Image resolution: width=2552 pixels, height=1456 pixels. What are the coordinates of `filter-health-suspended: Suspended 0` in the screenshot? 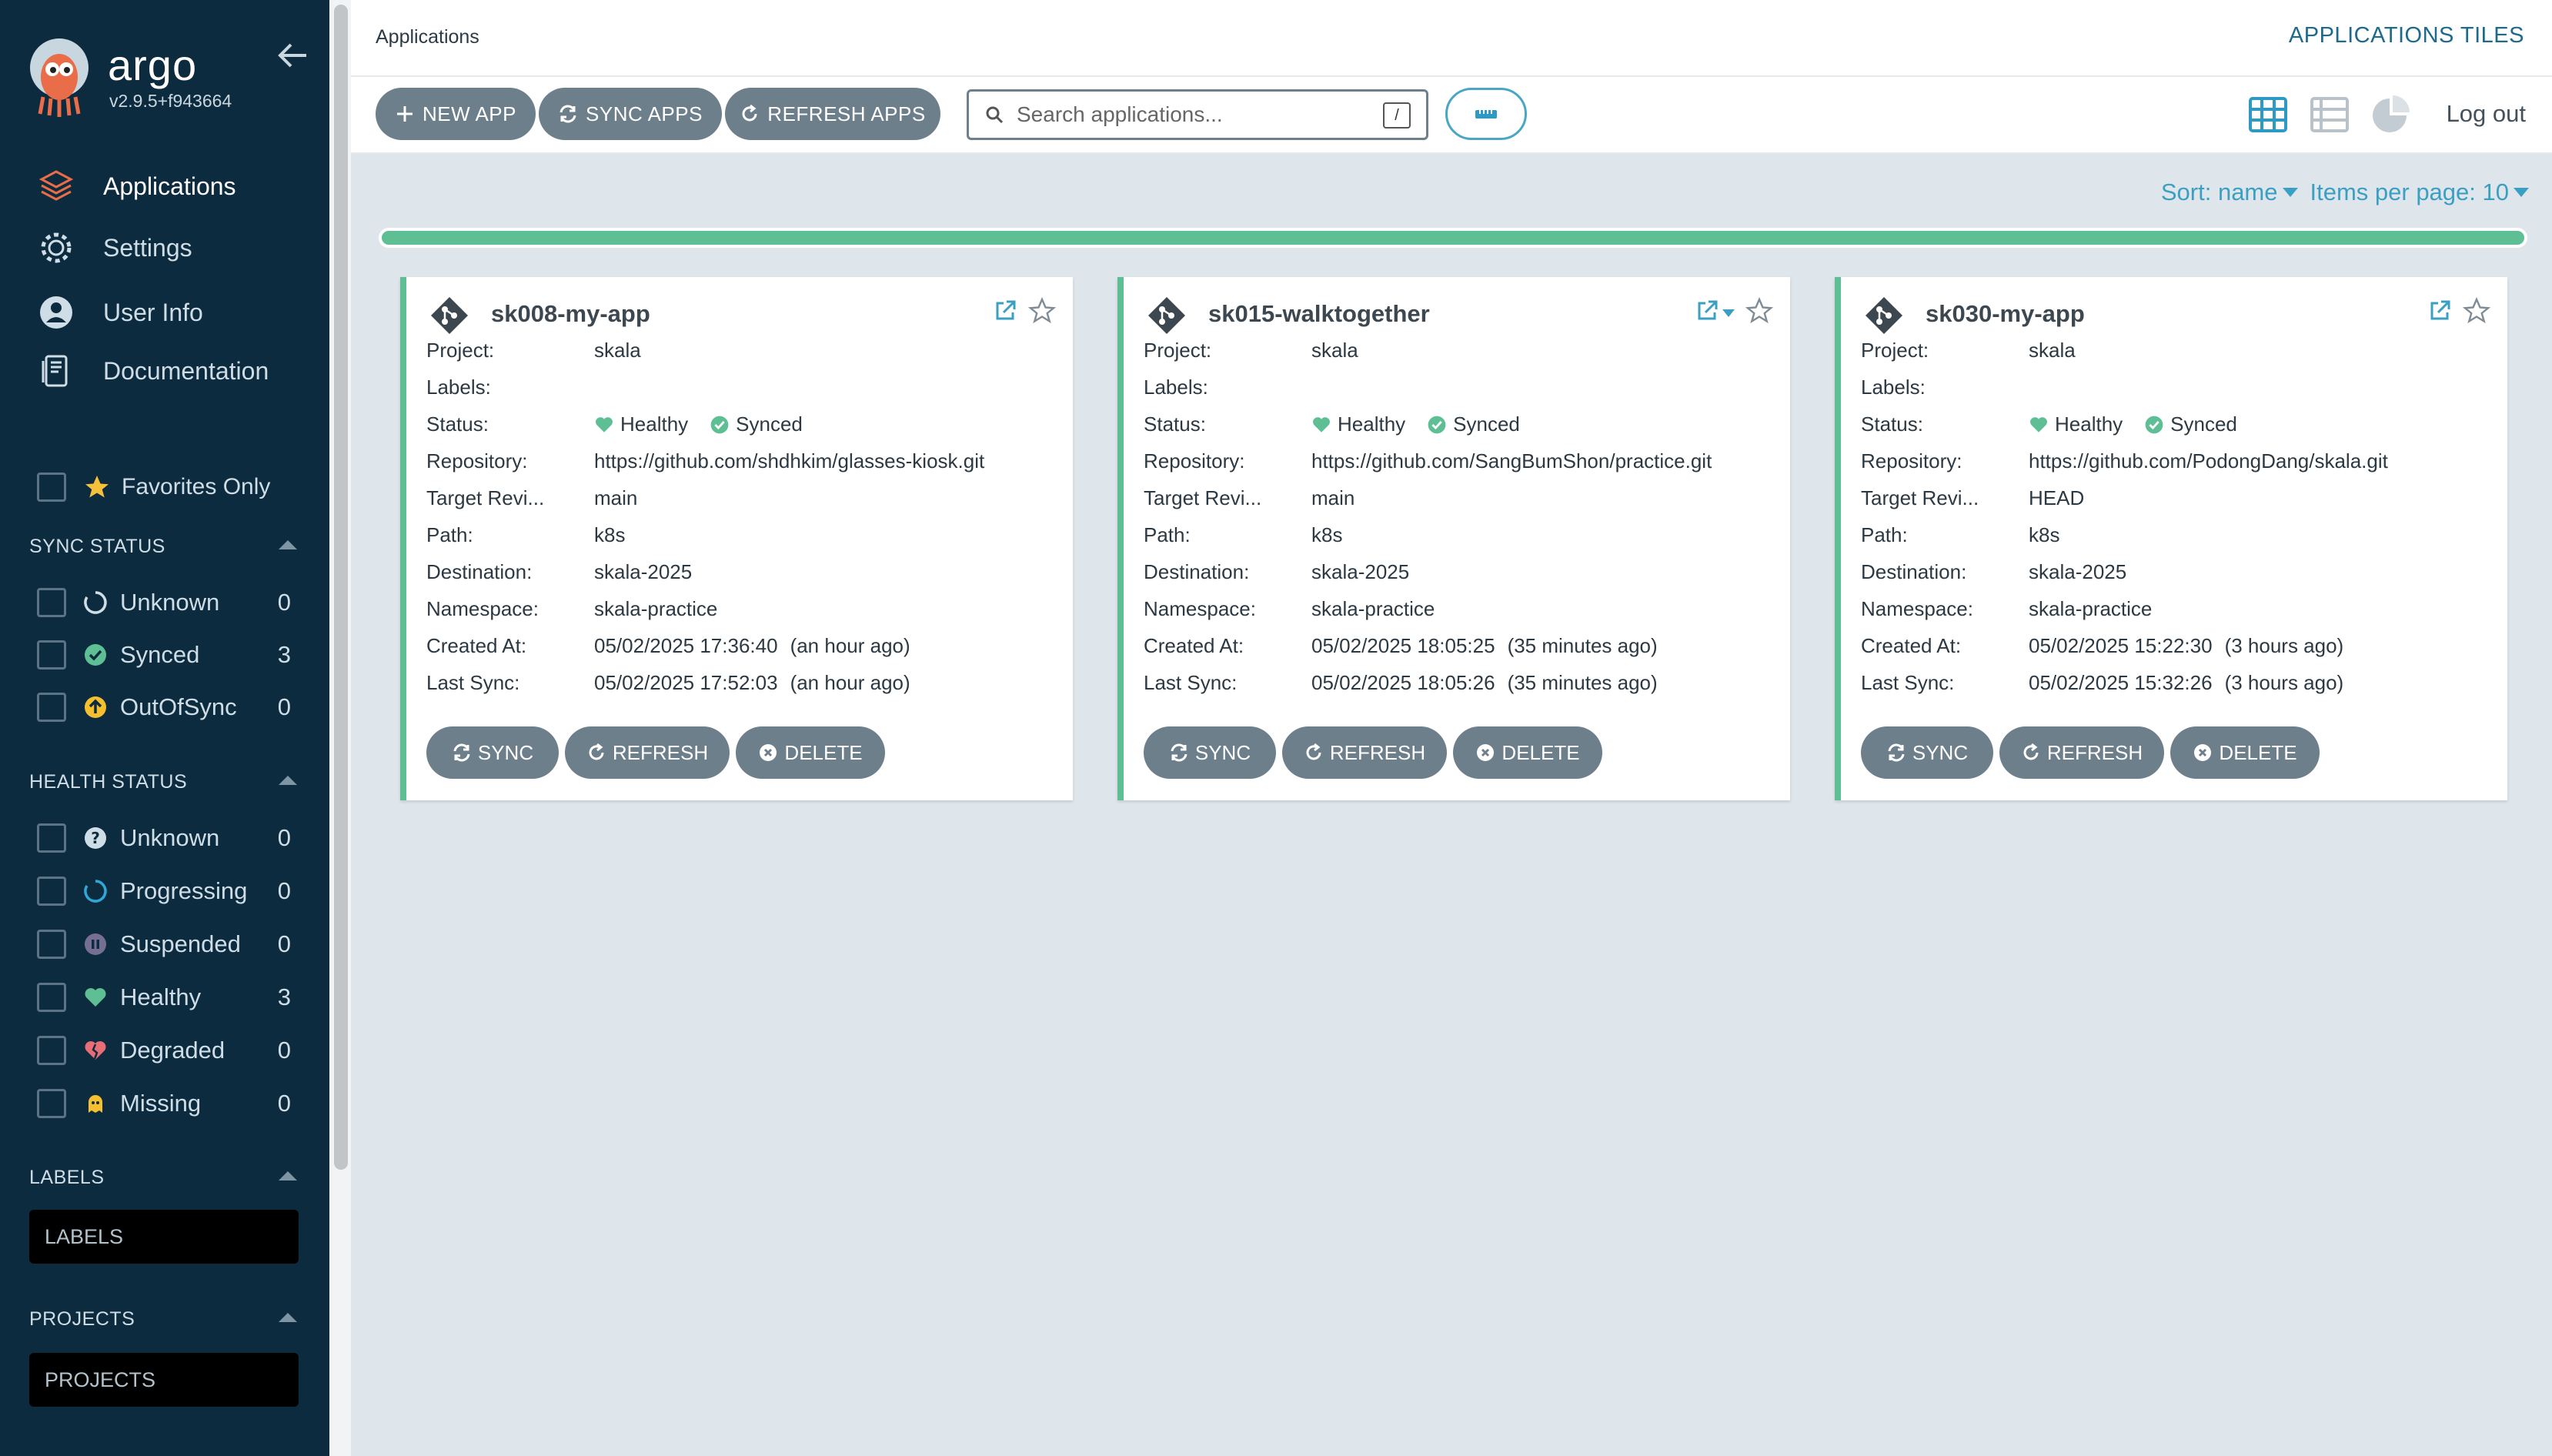 It's located at (164, 944).